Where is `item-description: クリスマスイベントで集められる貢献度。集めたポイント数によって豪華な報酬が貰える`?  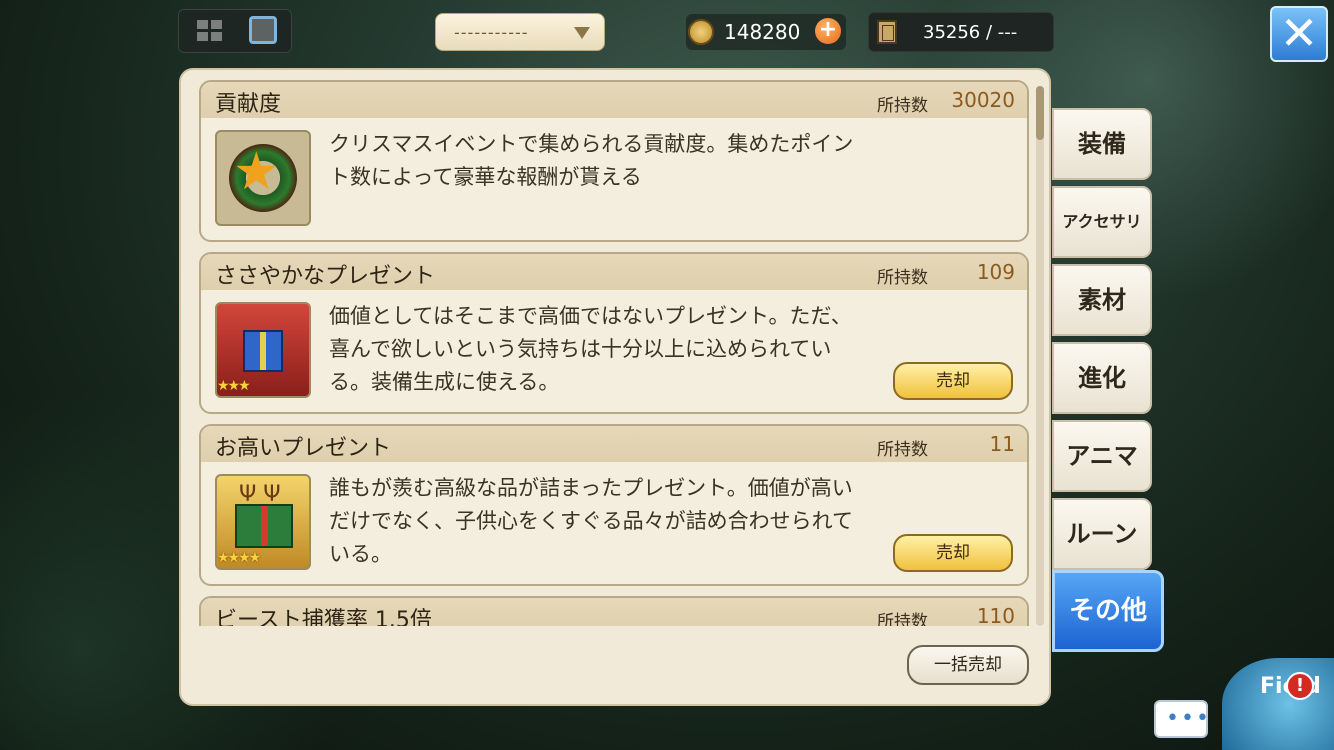 item-description: クリスマスイベントで集められる貢献度。集めたポイント数によって豪華な報酬が貰える is located at coordinates (591, 160).